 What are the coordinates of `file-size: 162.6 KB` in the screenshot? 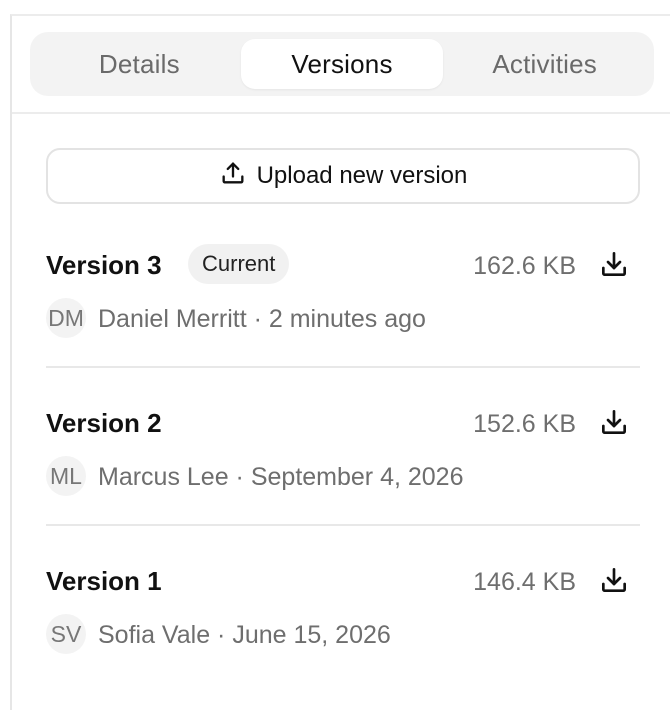 It's located at (524, 266).